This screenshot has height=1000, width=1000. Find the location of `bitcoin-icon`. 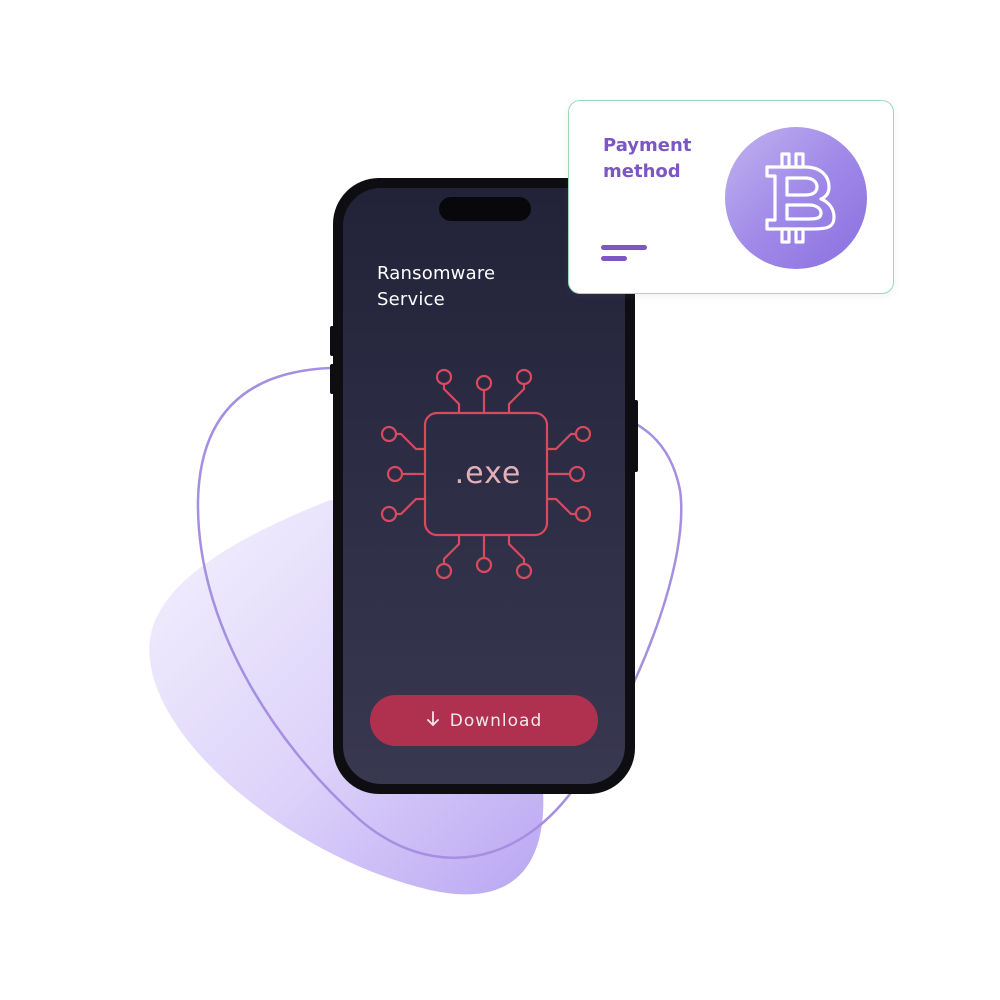

bitcoin-icon is located at coordinates (800, 198).